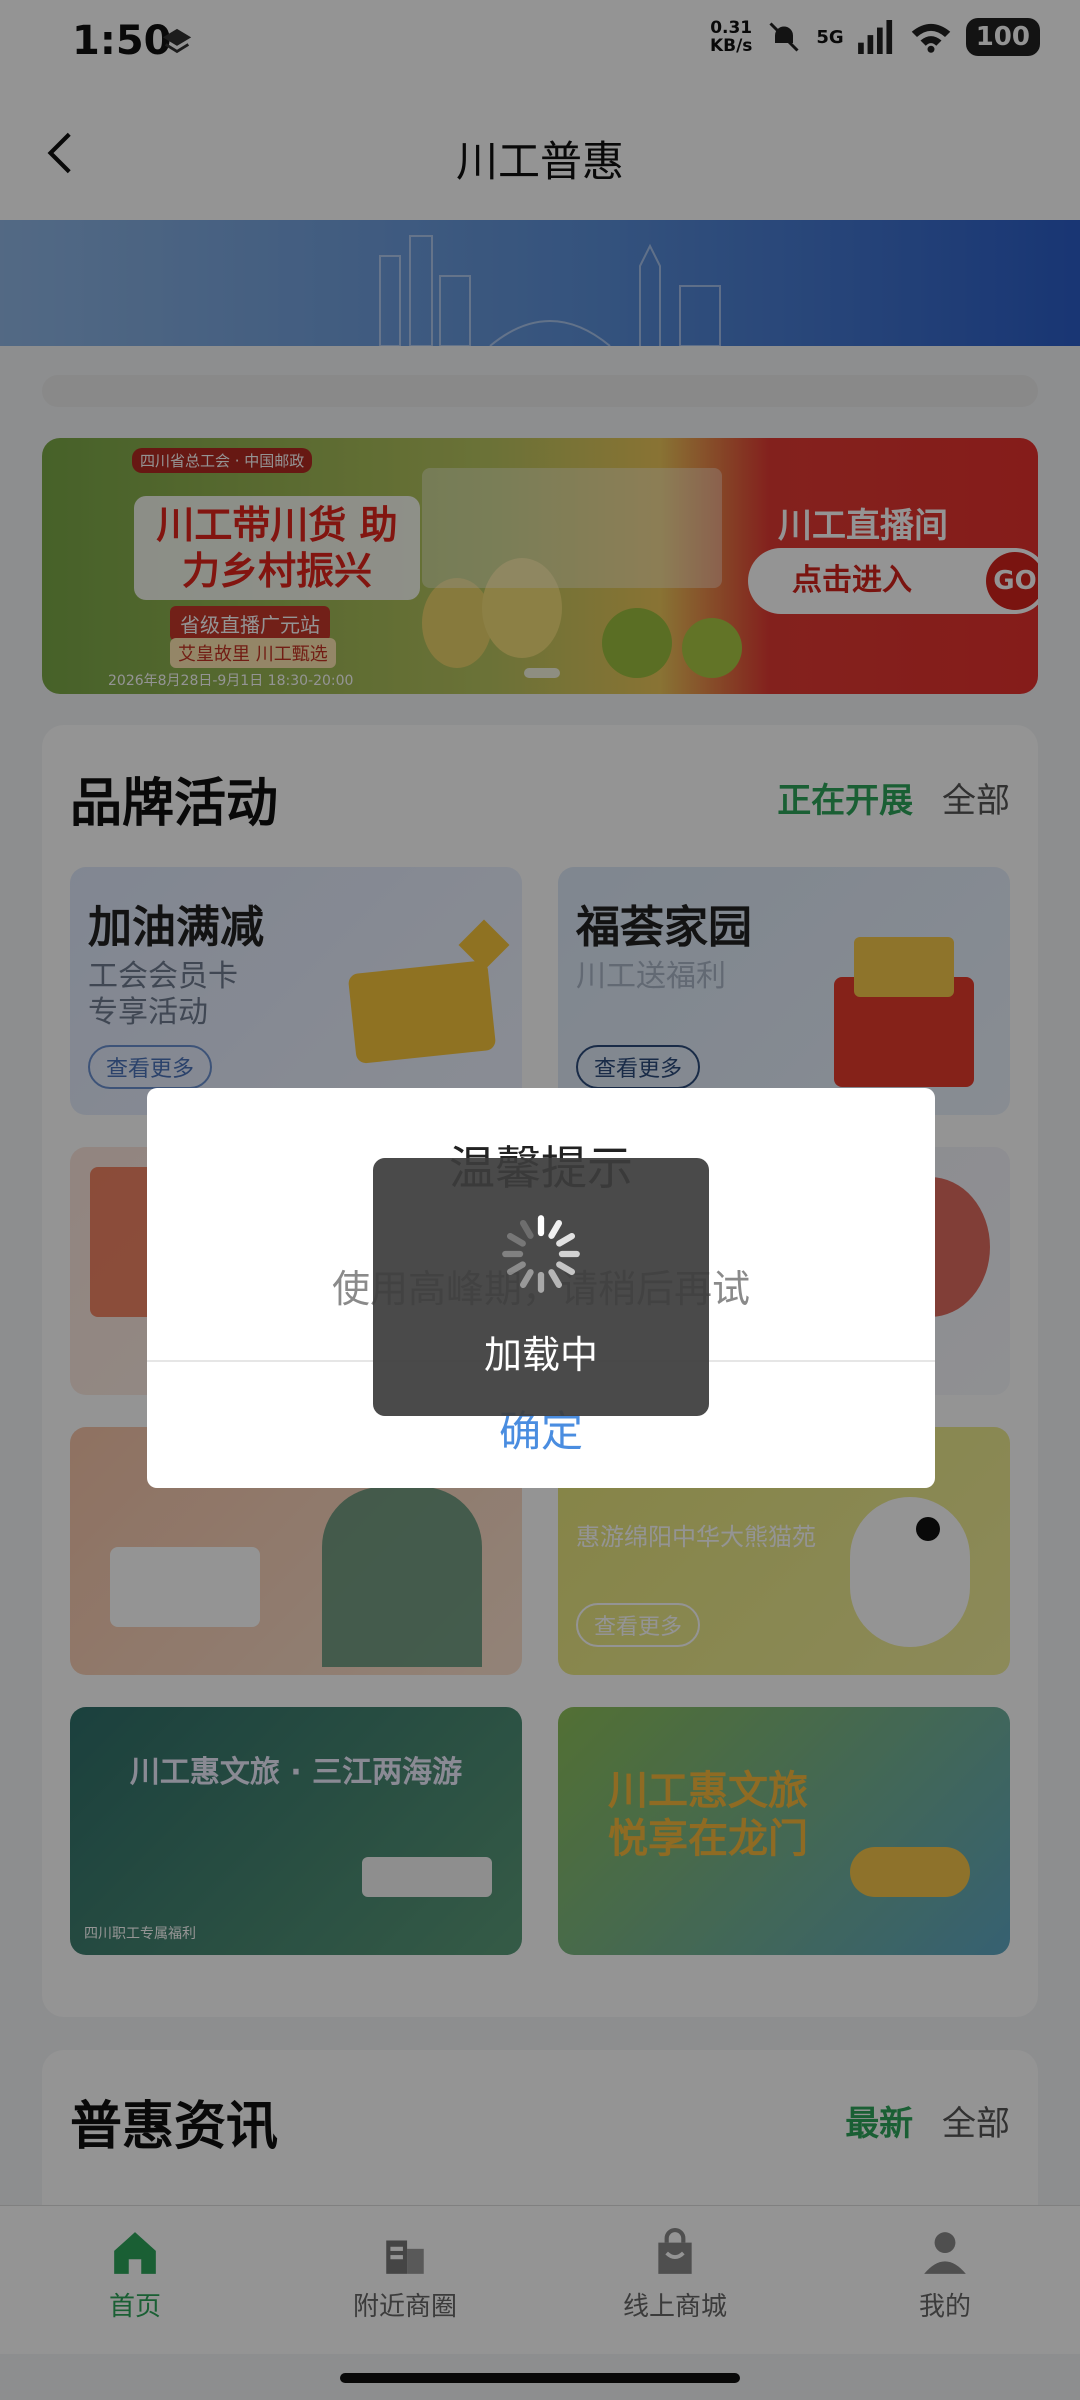 The image size is (1080, 2400). I want to click on toast-text: 加载中, so click(540, 1355).